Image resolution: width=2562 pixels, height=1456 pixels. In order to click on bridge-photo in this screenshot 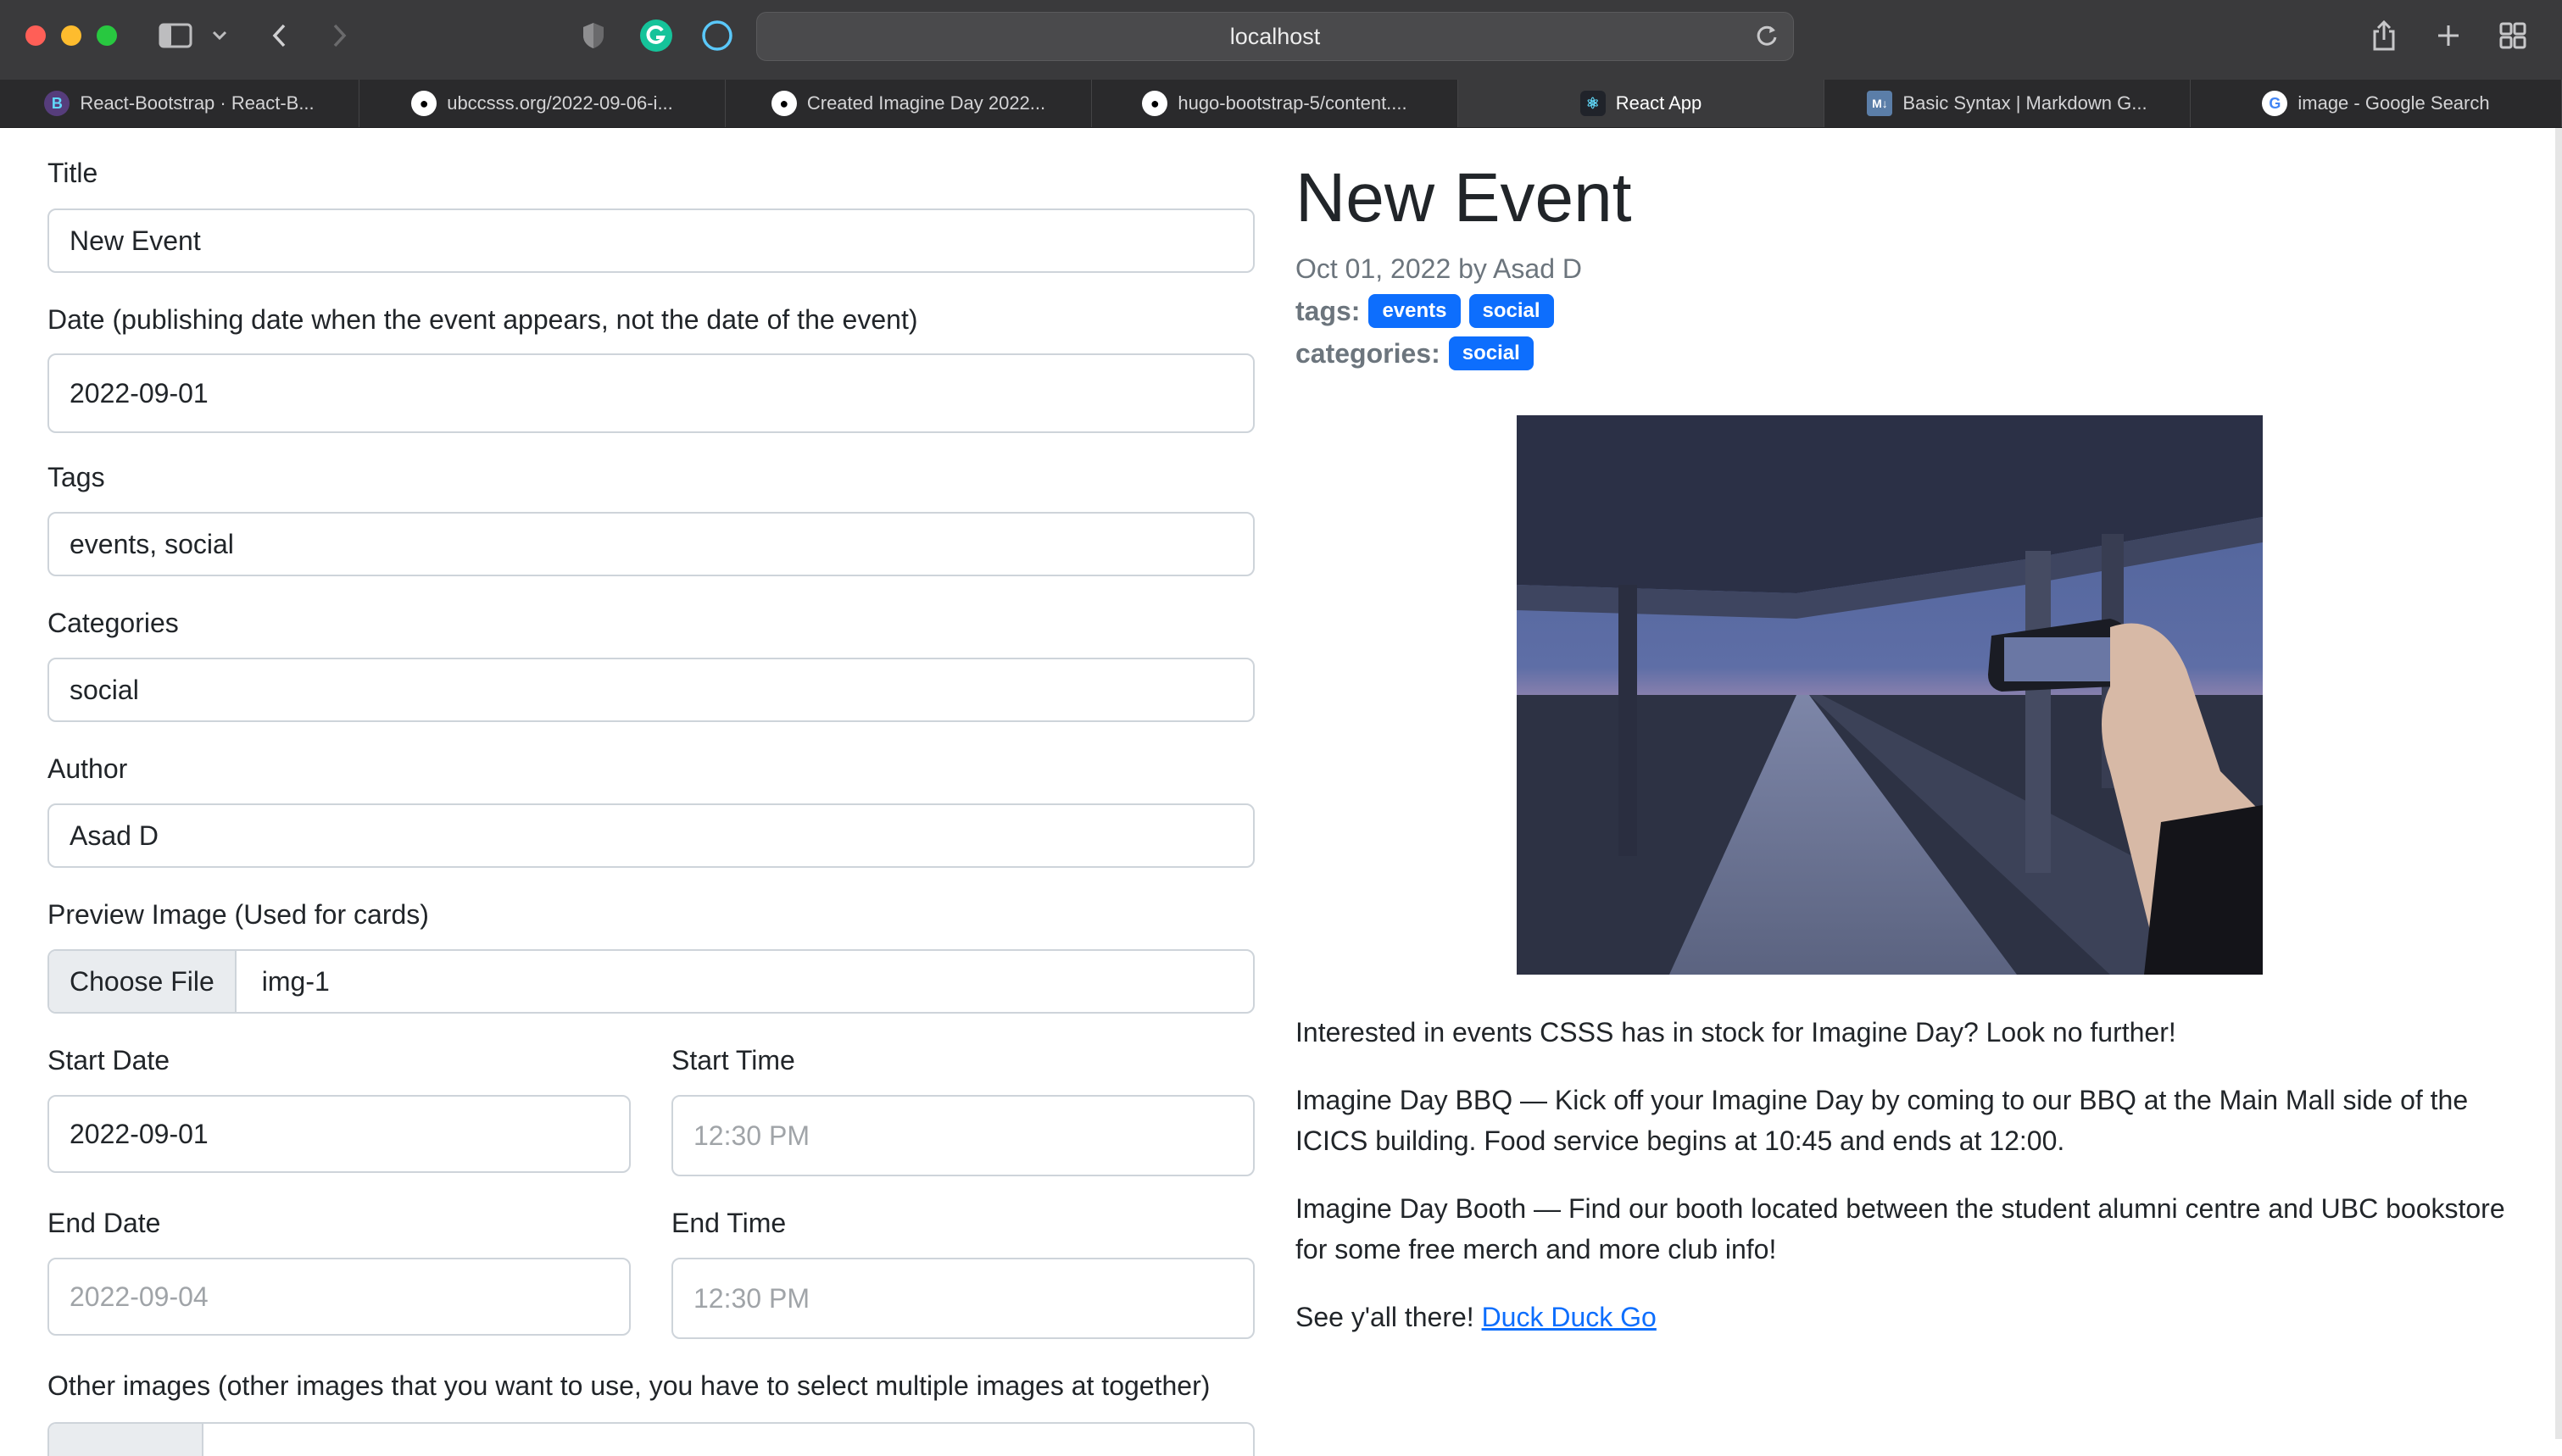, I will do `click(1890, 695)`.